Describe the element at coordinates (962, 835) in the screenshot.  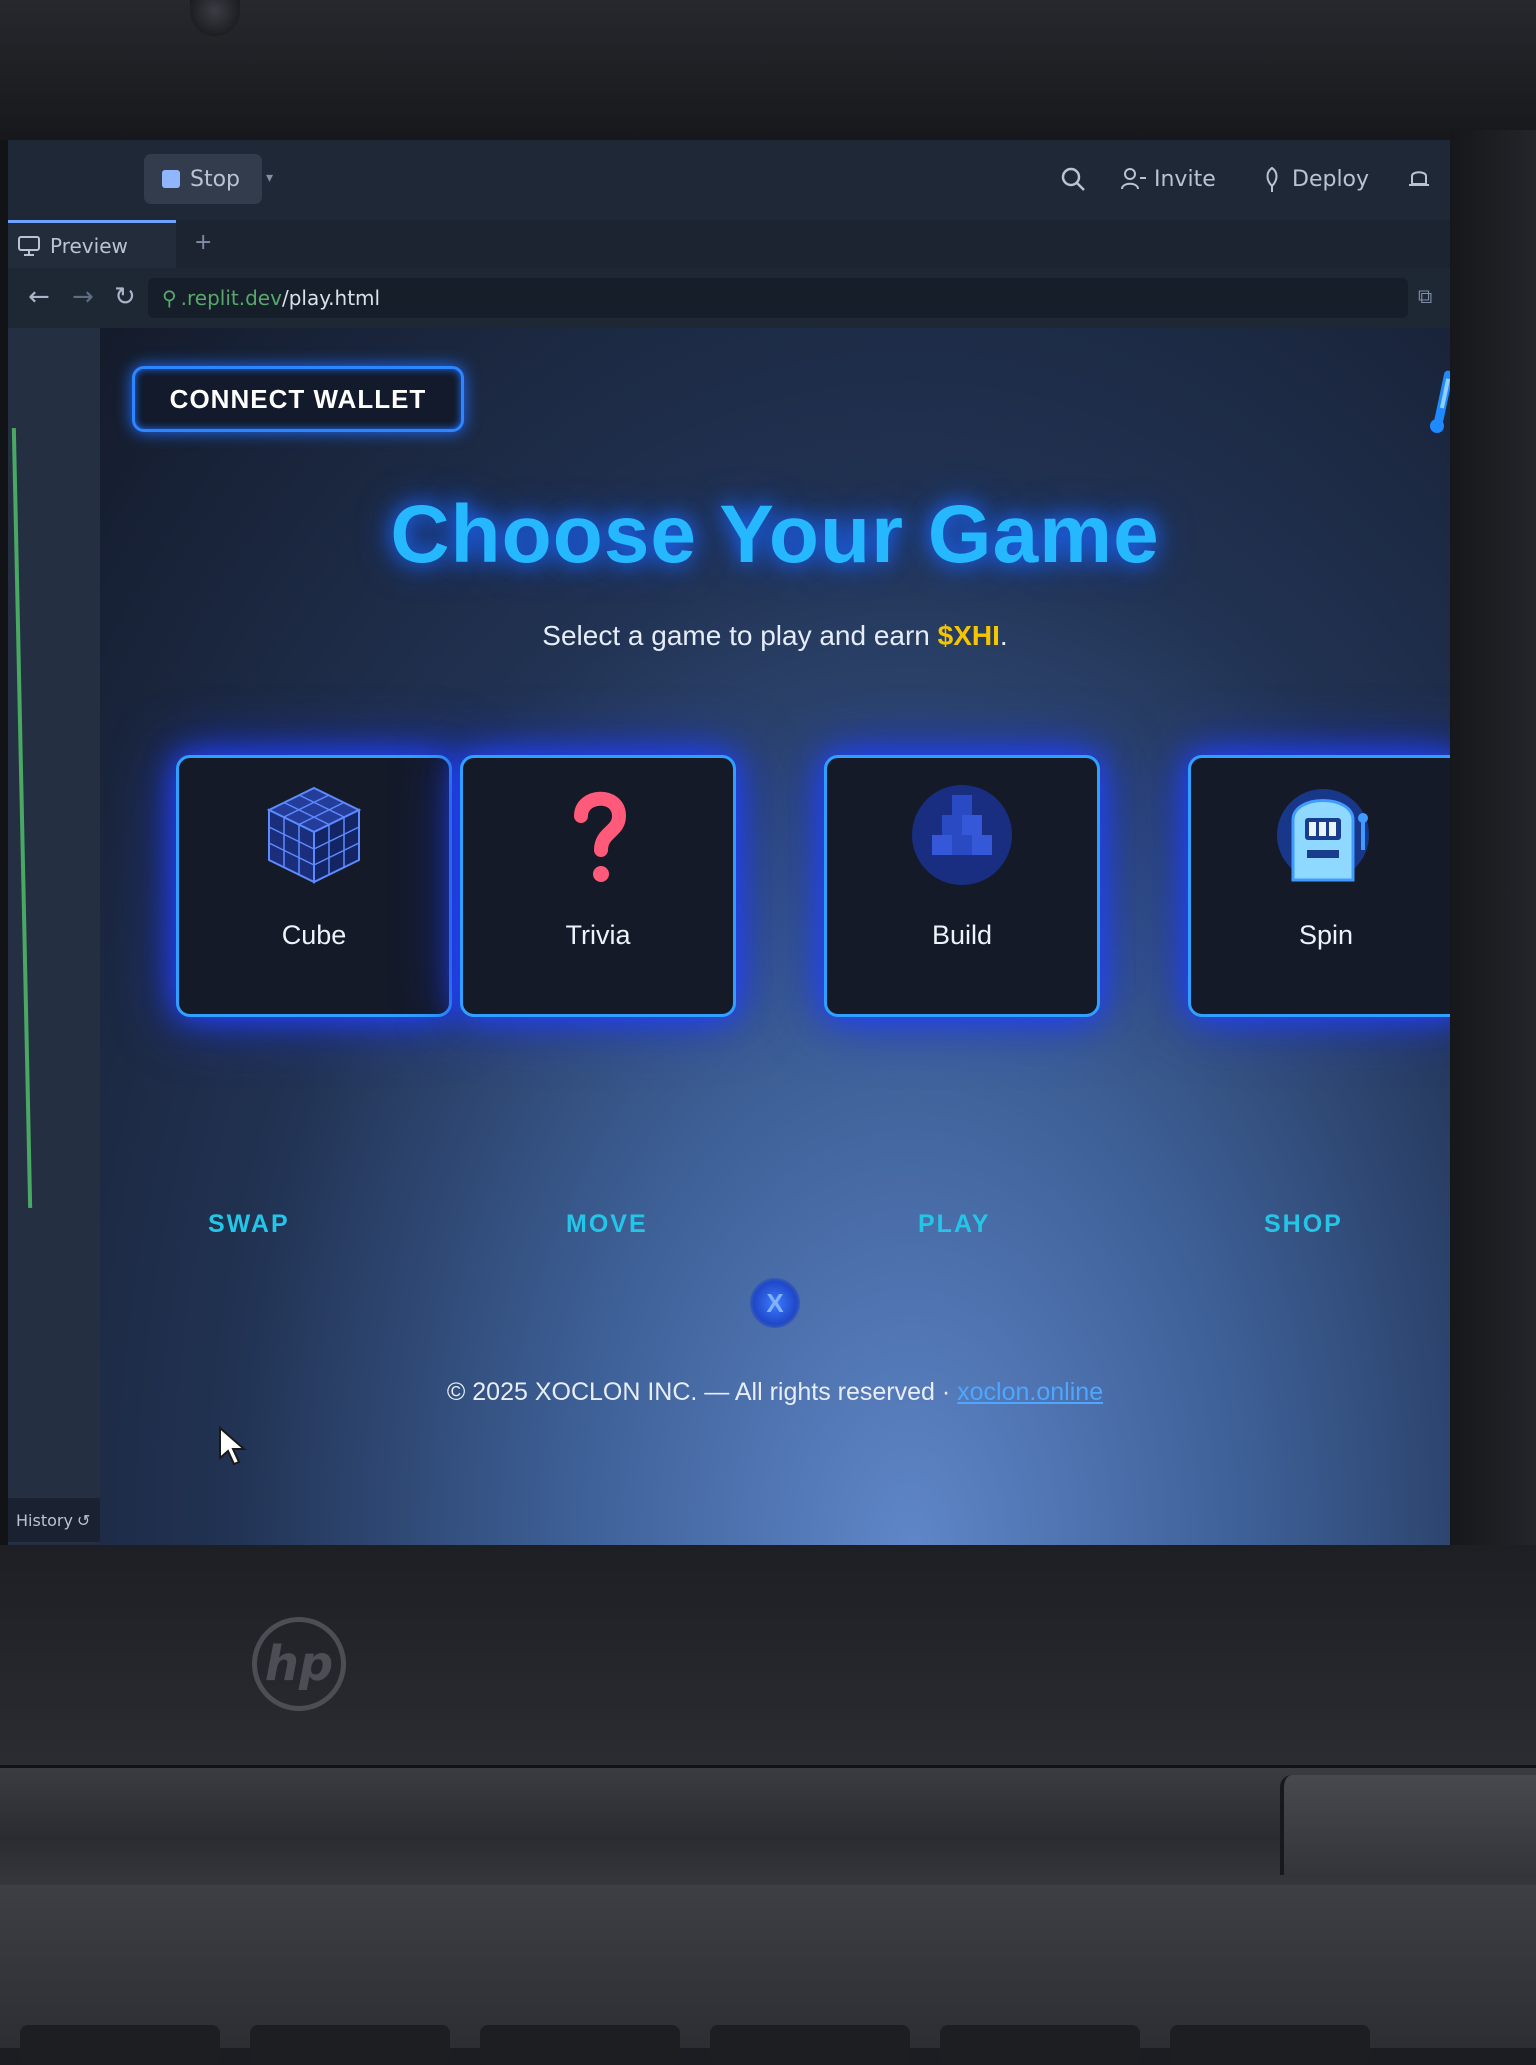
I see `blocks-icon` at that location.